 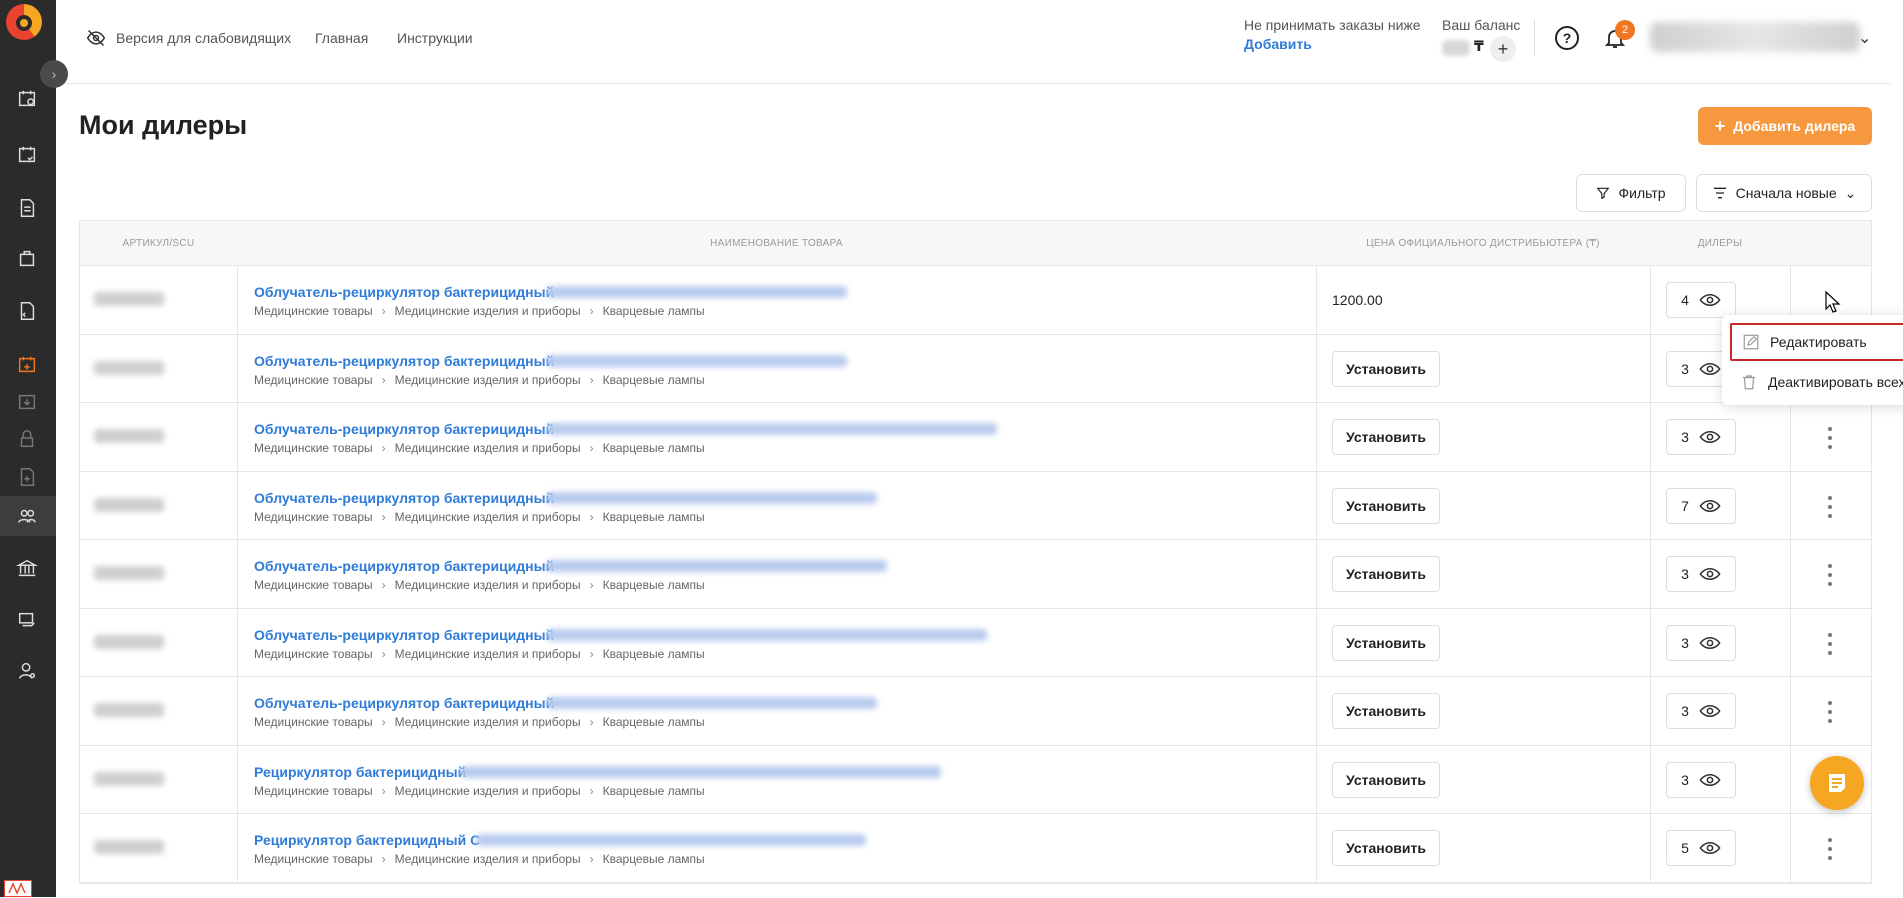 I want to click on dealers-count-button: 7, so click(x=1701, y=505).